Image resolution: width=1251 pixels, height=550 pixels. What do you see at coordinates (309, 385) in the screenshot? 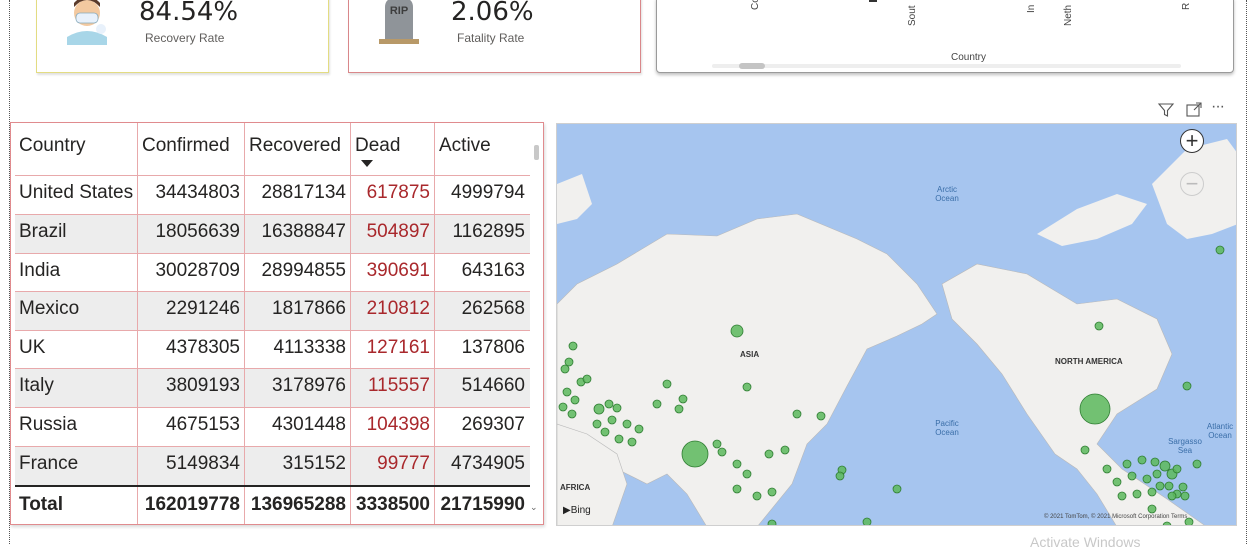
I see `cell-recovered: 3178976` at bounding box center [309, 385].